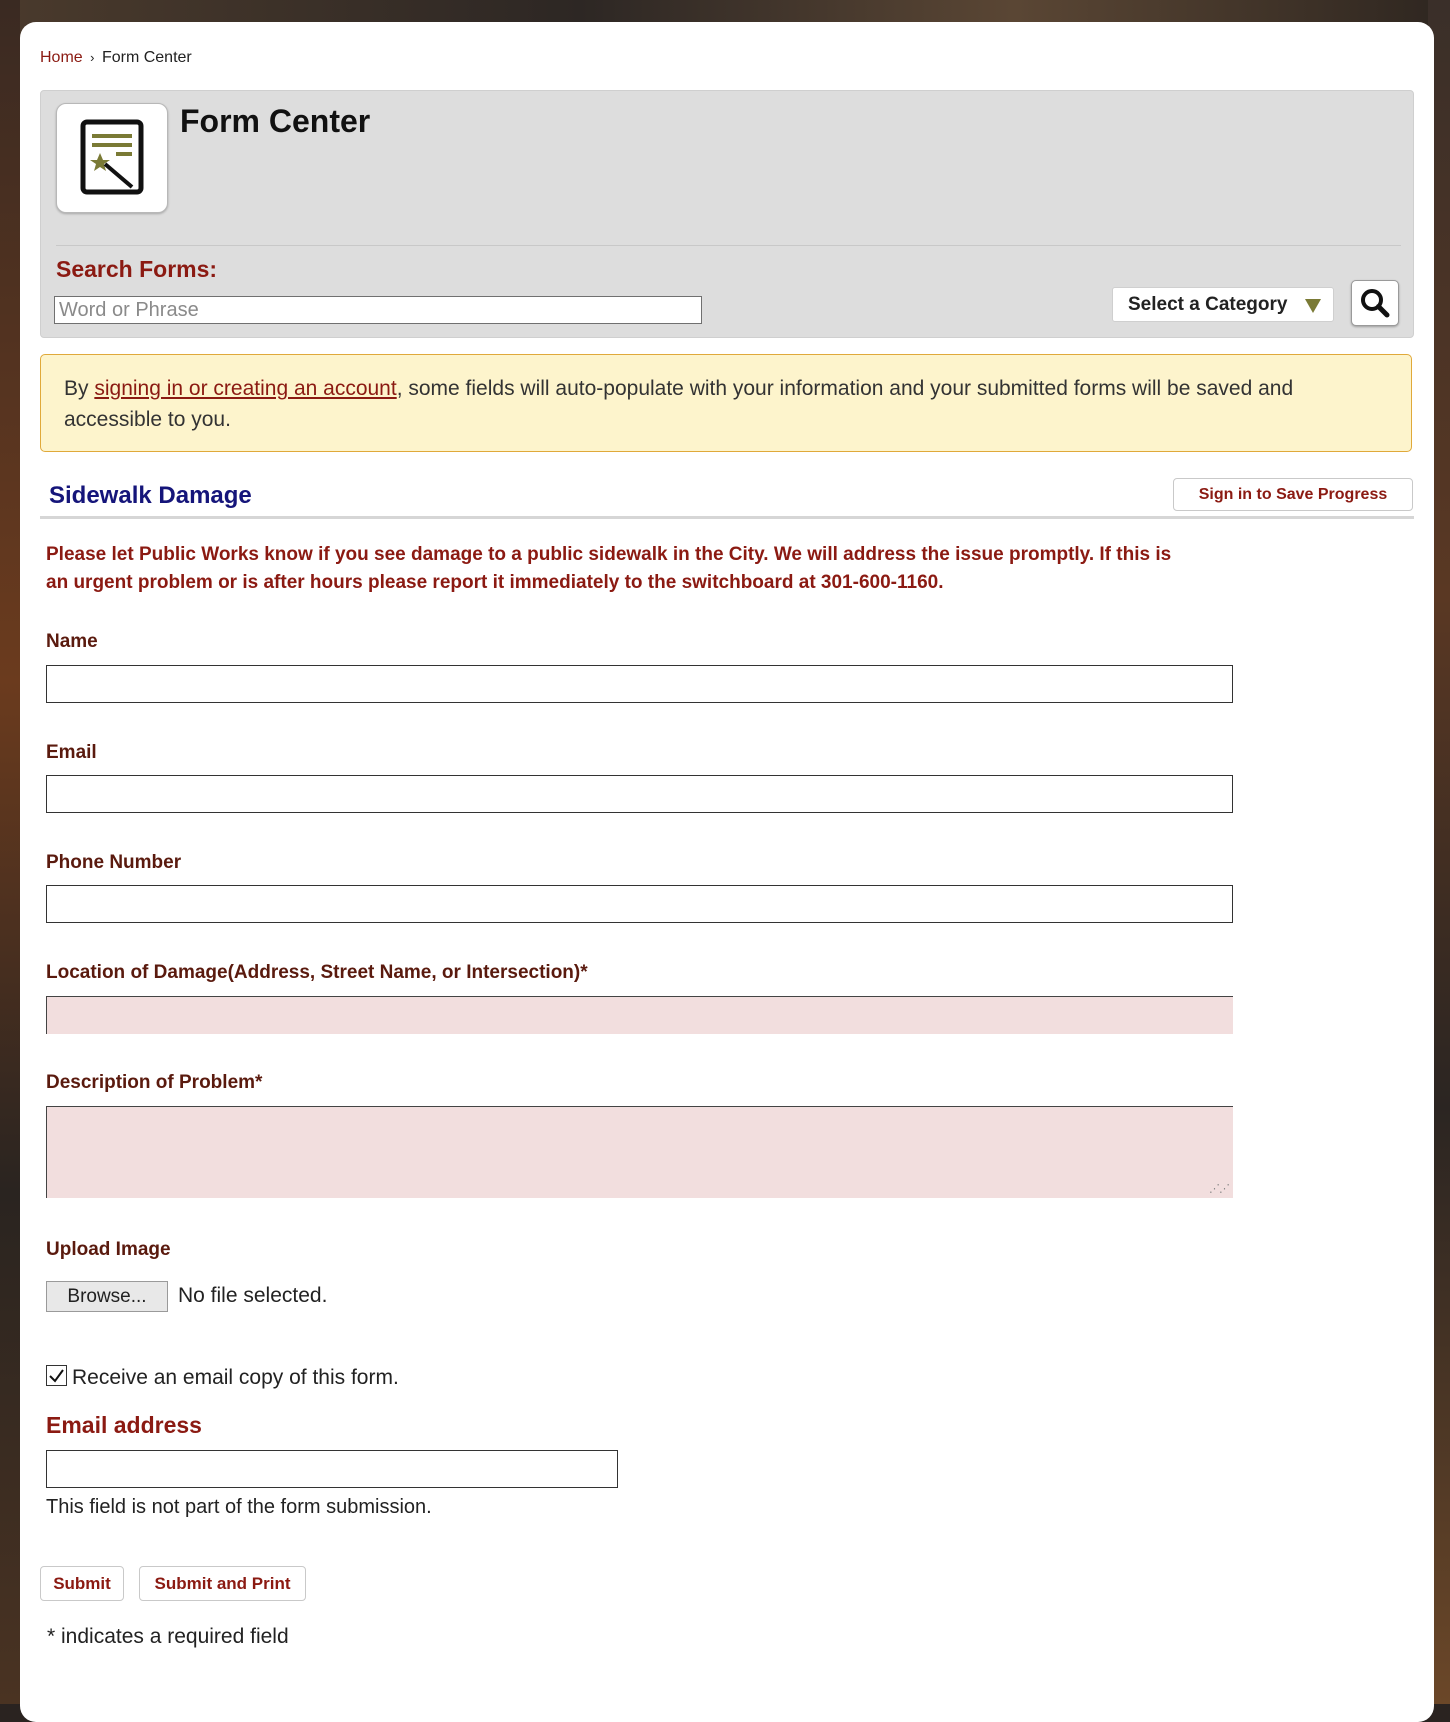 Image resolution: width=1450 pixels, height=1722 pixels. I want to click on description-textarea: ⋰⋰, so click(639, 1152).